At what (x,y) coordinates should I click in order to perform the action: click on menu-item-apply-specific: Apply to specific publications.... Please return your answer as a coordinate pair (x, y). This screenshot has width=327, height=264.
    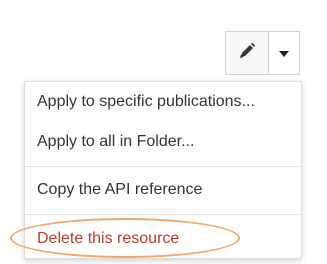
    Looking at the image, I should click on (146, 102).